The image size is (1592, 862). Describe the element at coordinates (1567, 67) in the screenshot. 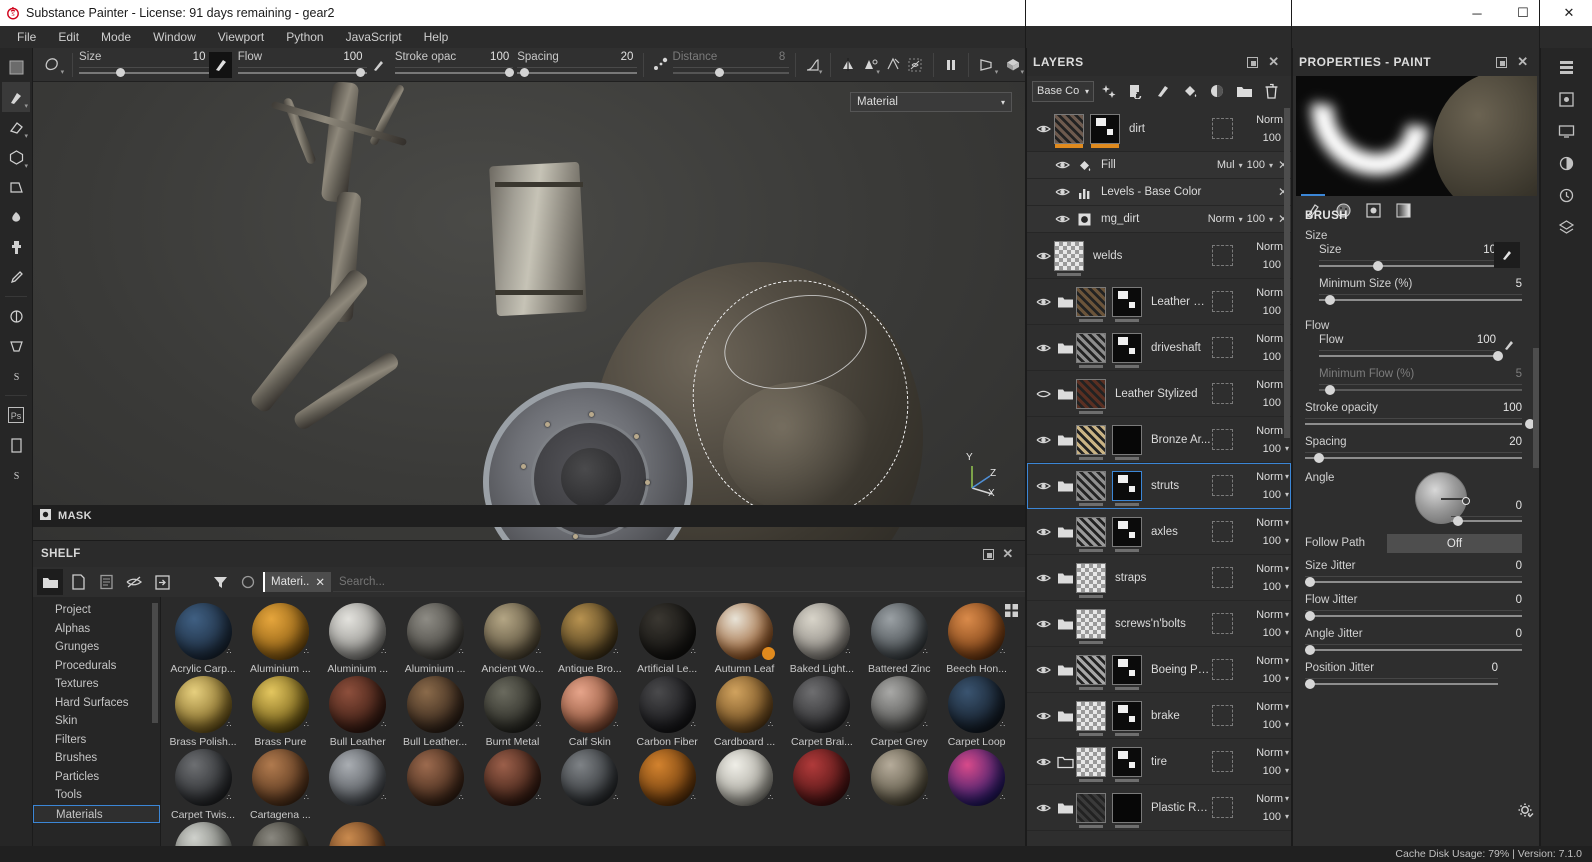

I see `texture-set-list-icon` at that location.